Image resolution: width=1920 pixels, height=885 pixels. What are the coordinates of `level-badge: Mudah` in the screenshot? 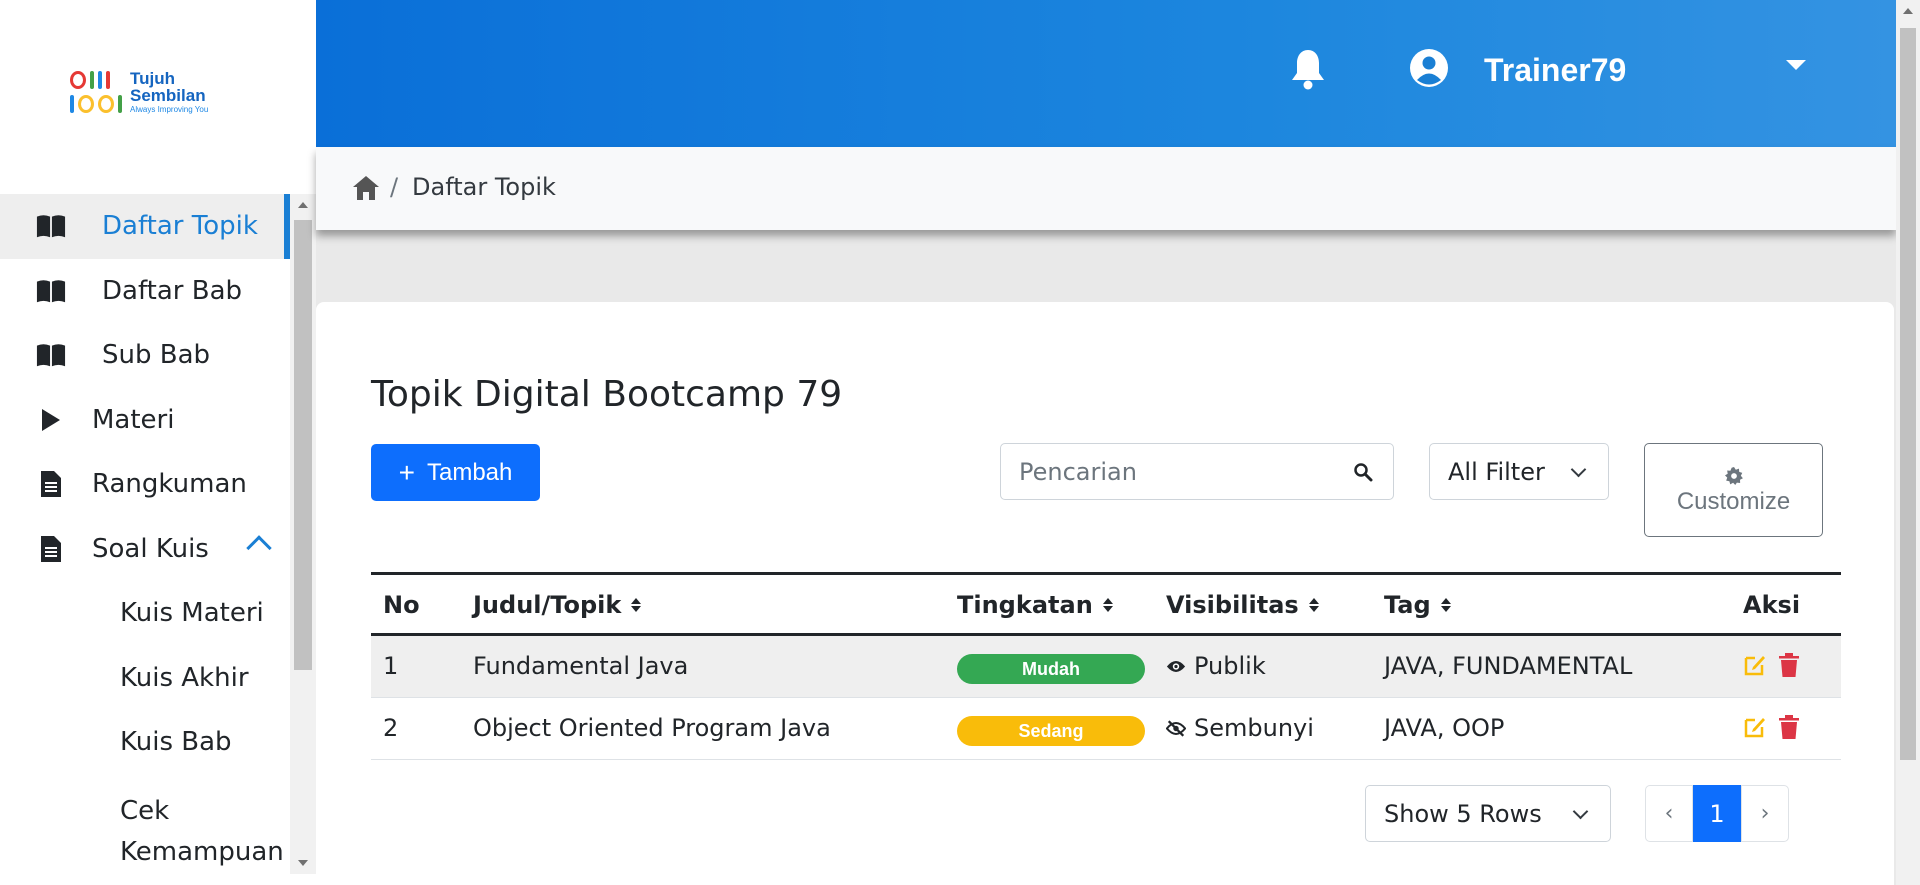 It's located at (1051, 669).